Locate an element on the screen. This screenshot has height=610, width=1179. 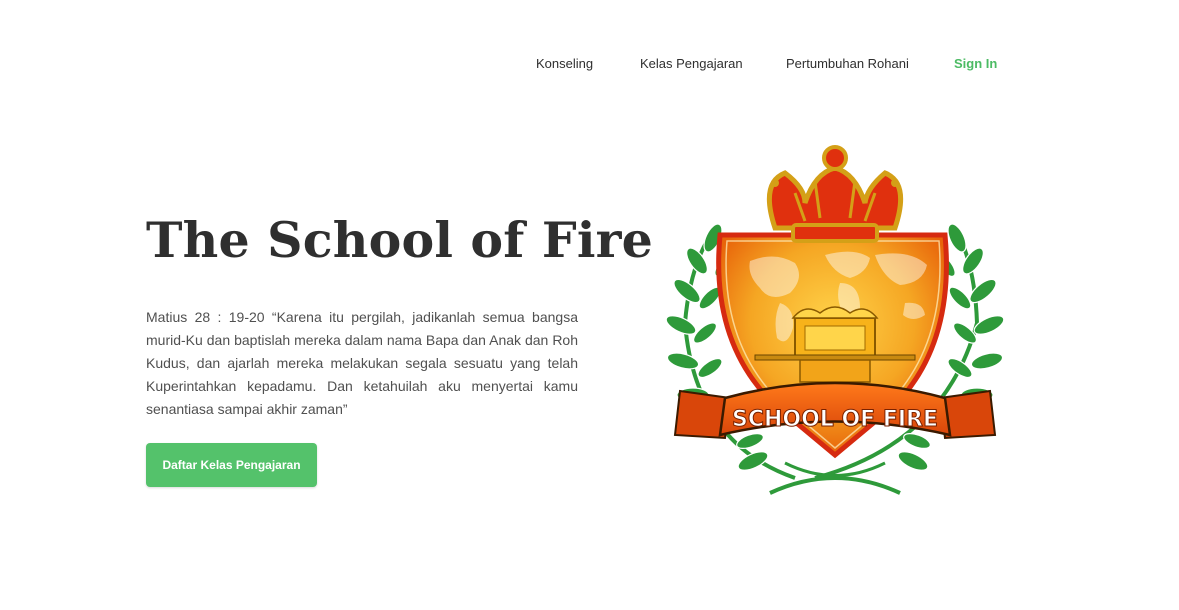
hero-title: The School of Fire is located at coordinates (400, 240).